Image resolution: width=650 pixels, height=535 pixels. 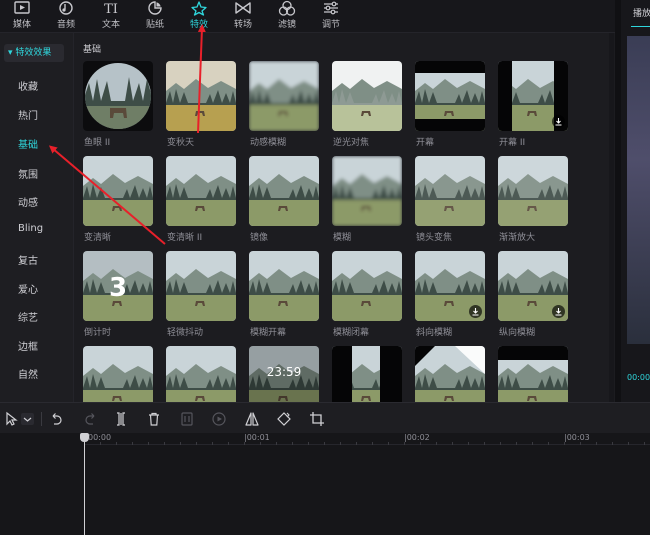 What do you see at coordinates (185, 333) in the screenshot?
I see `effect-label: 轻微抖动` at bounding box center [185, 333].